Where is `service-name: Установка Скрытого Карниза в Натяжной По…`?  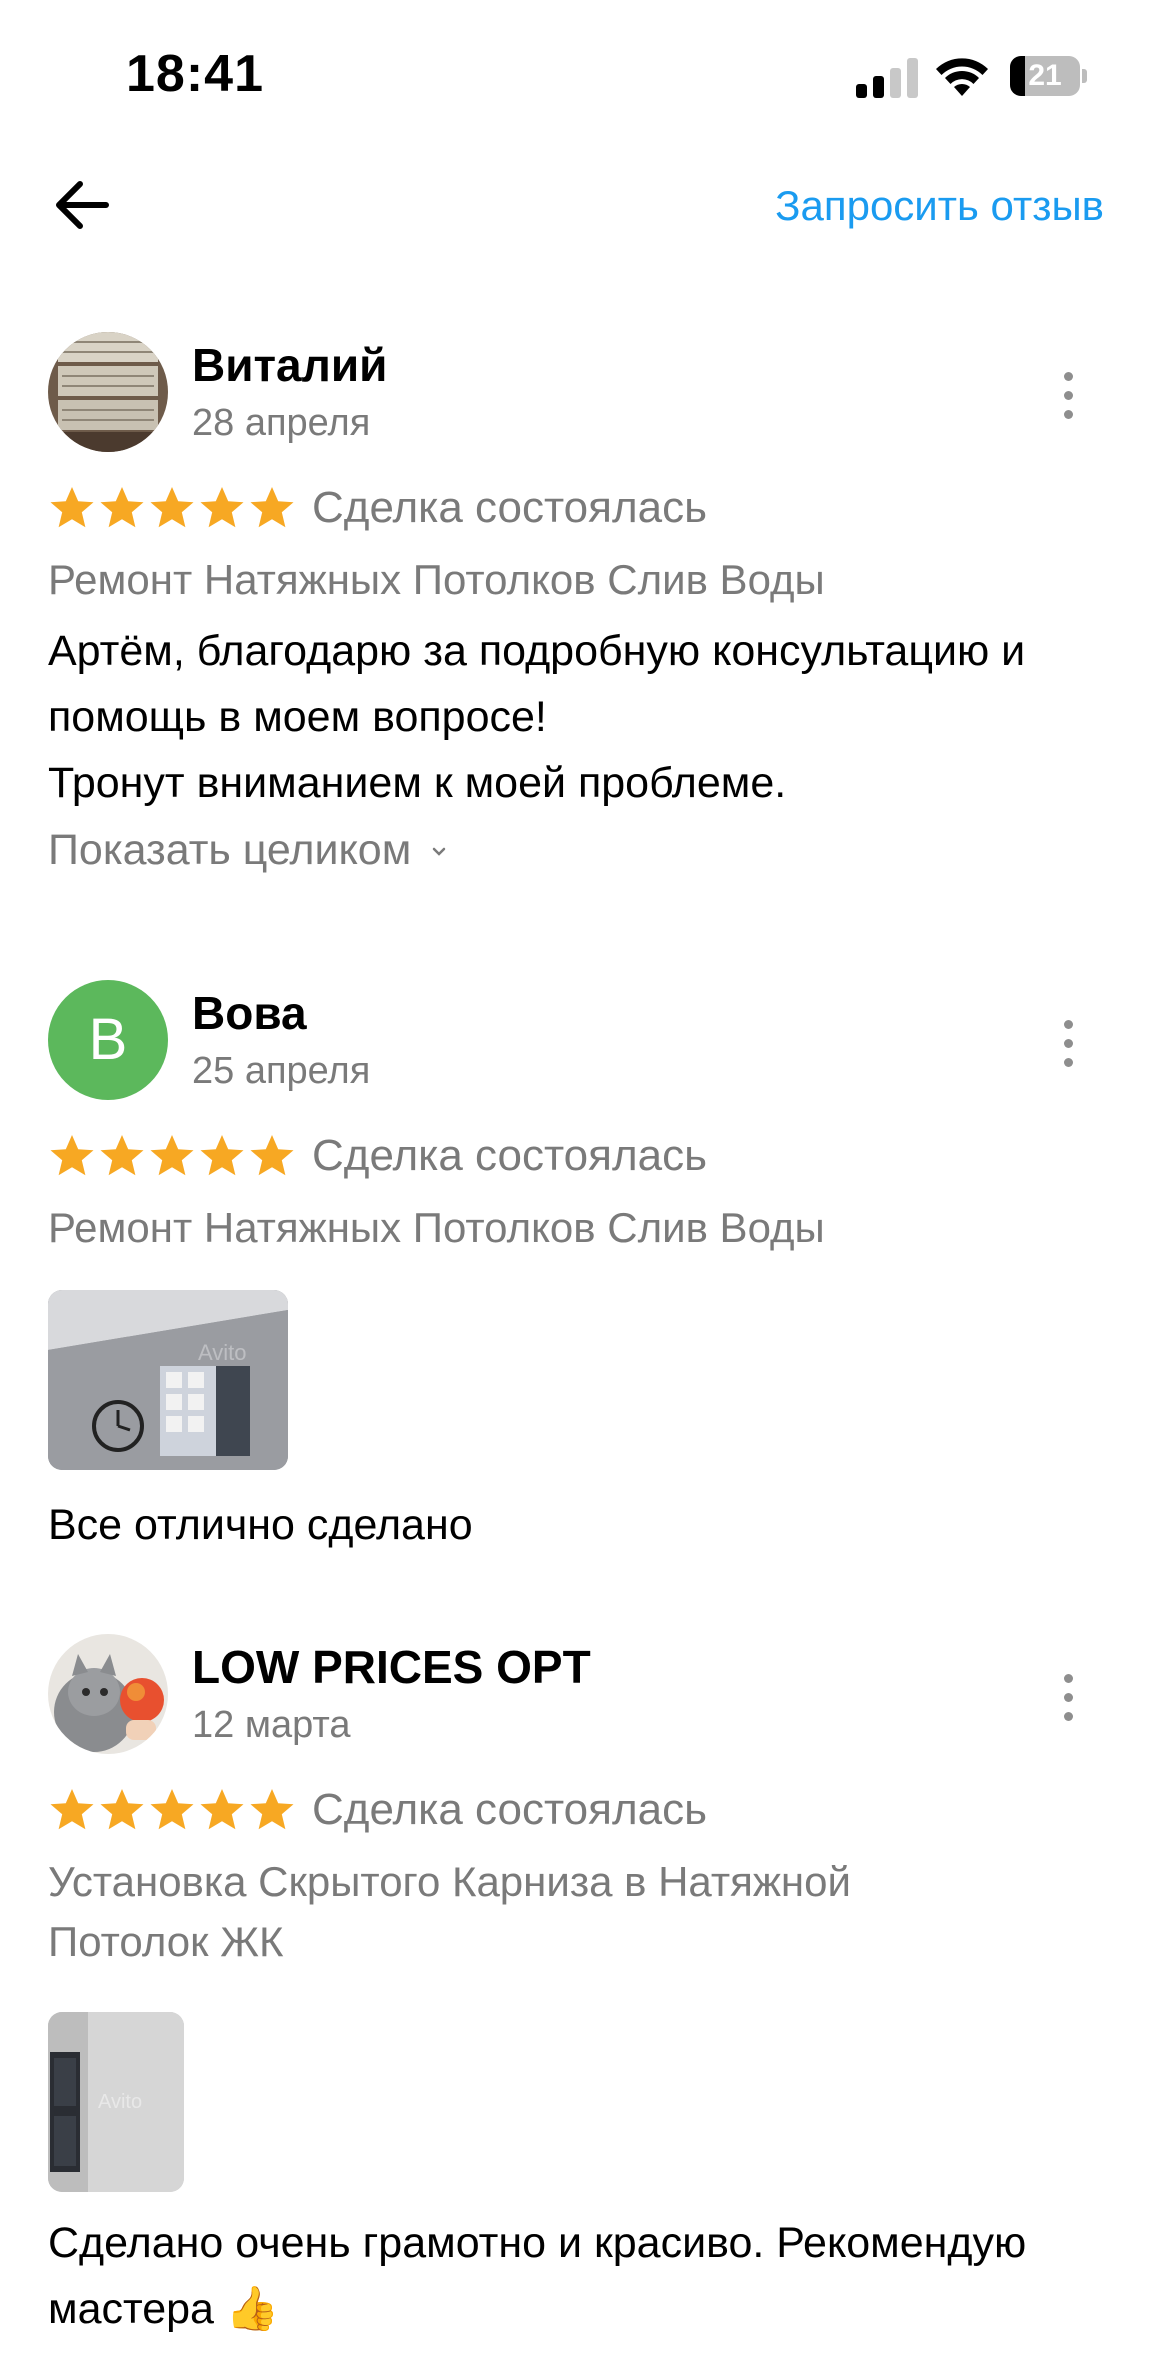 service-name: Установка Скрытого Карниза в Натяжной По… is located at coordinates (578, 1912).